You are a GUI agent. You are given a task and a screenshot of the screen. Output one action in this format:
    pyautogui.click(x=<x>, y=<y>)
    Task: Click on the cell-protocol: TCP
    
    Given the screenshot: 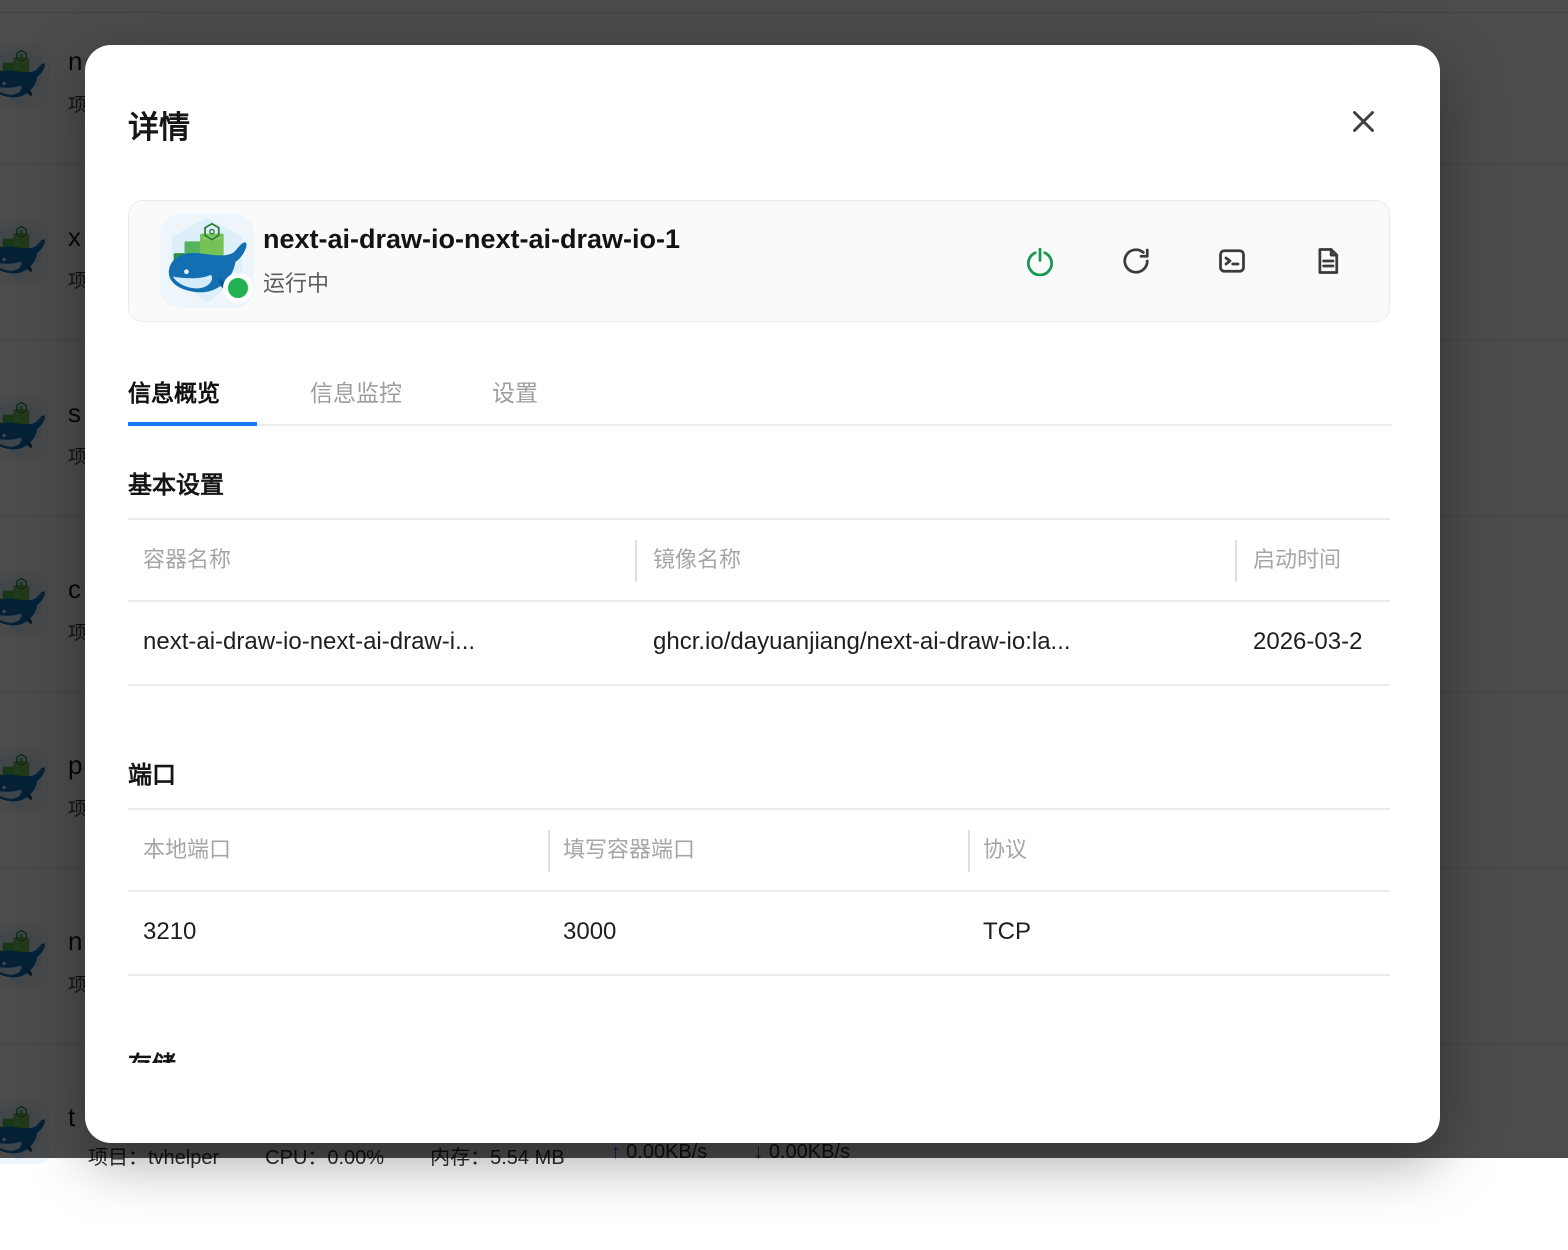 What is the action you would take?
    pyautogui.click(x=1007, y=931)
    